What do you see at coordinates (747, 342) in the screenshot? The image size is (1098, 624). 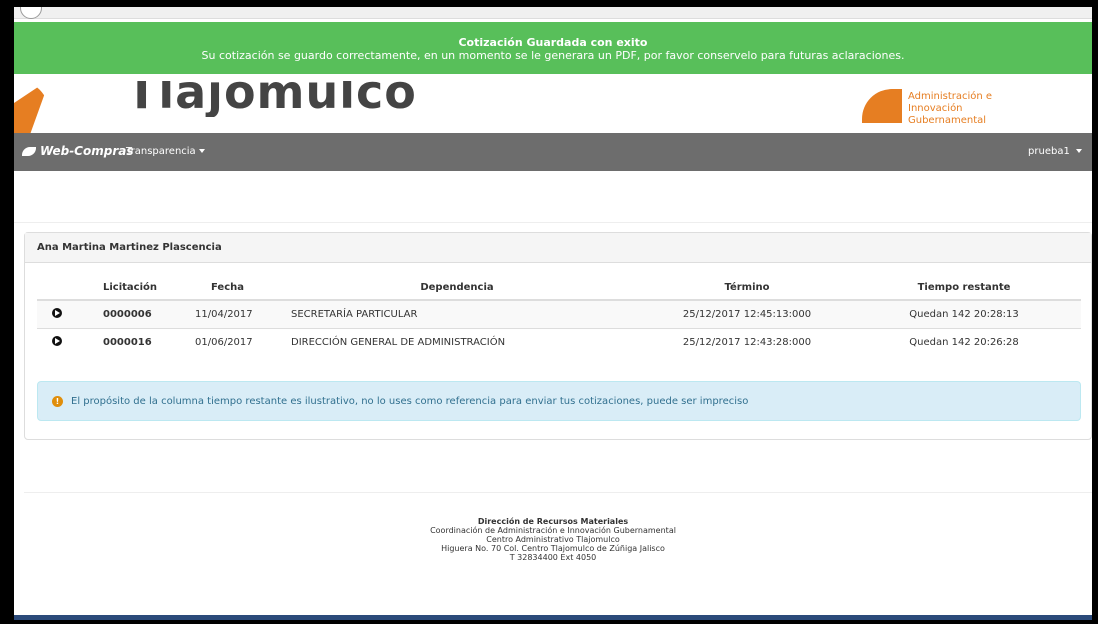 I see `cell-termino: 25/12/2017 12:43:28:000` at bounding box center [747, 342].